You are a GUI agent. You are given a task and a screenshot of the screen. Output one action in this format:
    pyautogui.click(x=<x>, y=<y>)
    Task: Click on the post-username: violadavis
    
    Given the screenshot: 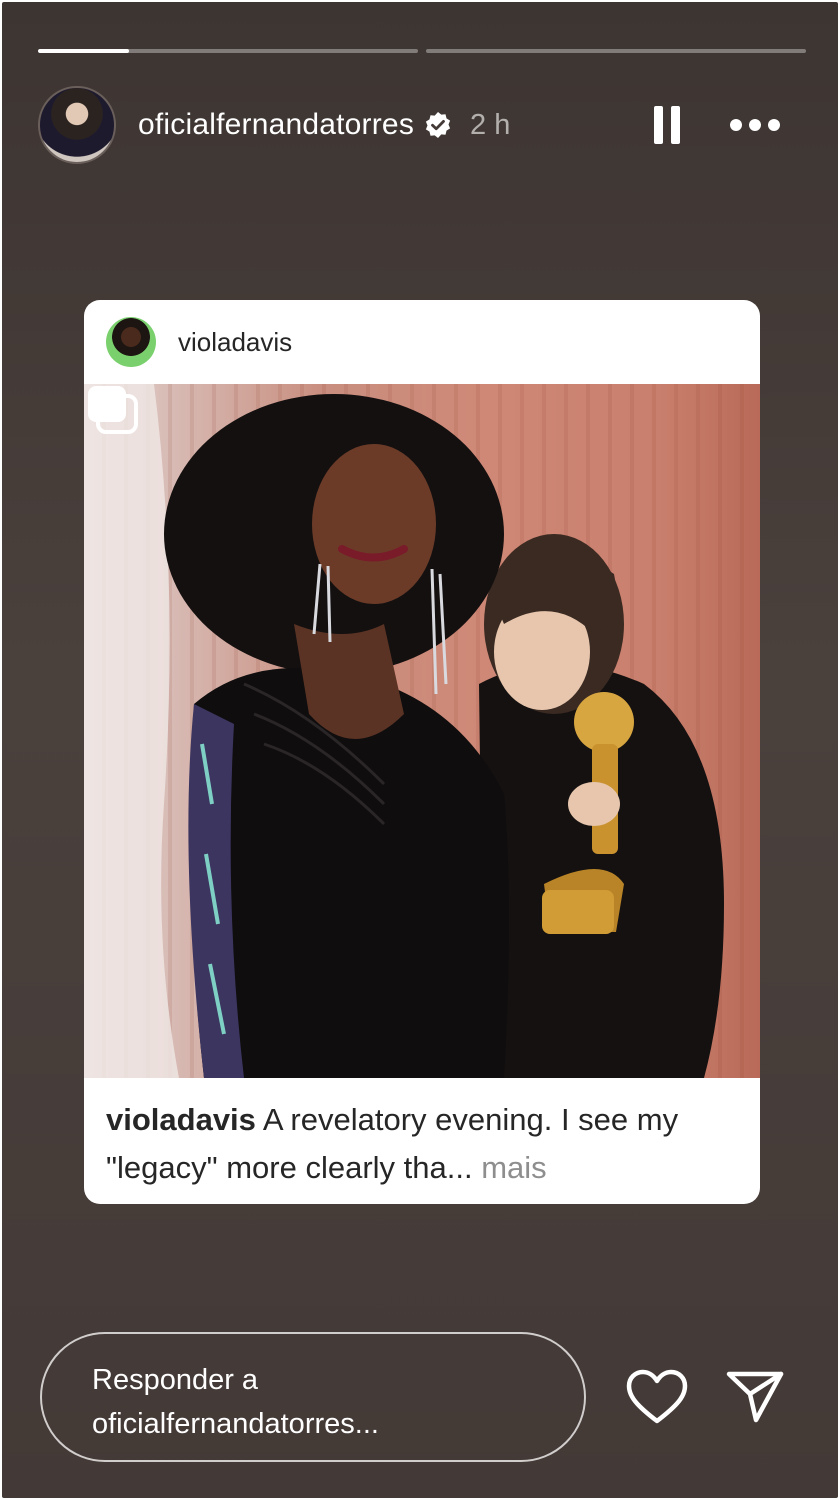 What is the action you would take?
    pyautogui.click(x=235, y=342)
    